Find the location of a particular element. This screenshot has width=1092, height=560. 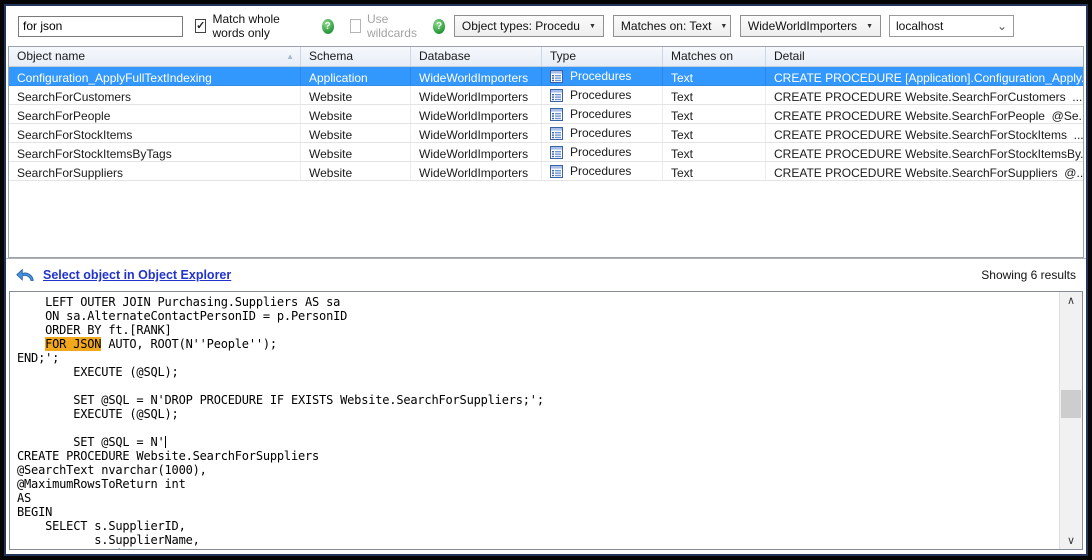

column-header-detail: Detail is located at coordinates (924, 56).